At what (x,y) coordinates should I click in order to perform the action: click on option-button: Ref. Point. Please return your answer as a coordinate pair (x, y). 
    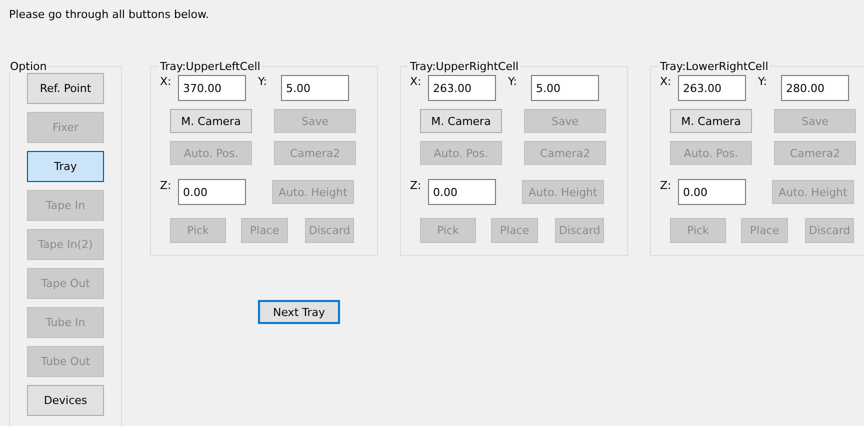
    Looking at the image, I should click on (65, 88).